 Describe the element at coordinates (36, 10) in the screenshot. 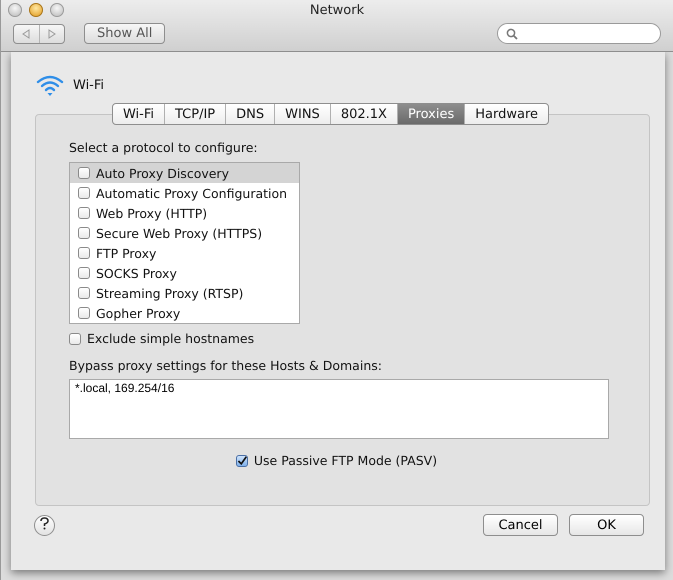

I see `minimize-button` at that location.